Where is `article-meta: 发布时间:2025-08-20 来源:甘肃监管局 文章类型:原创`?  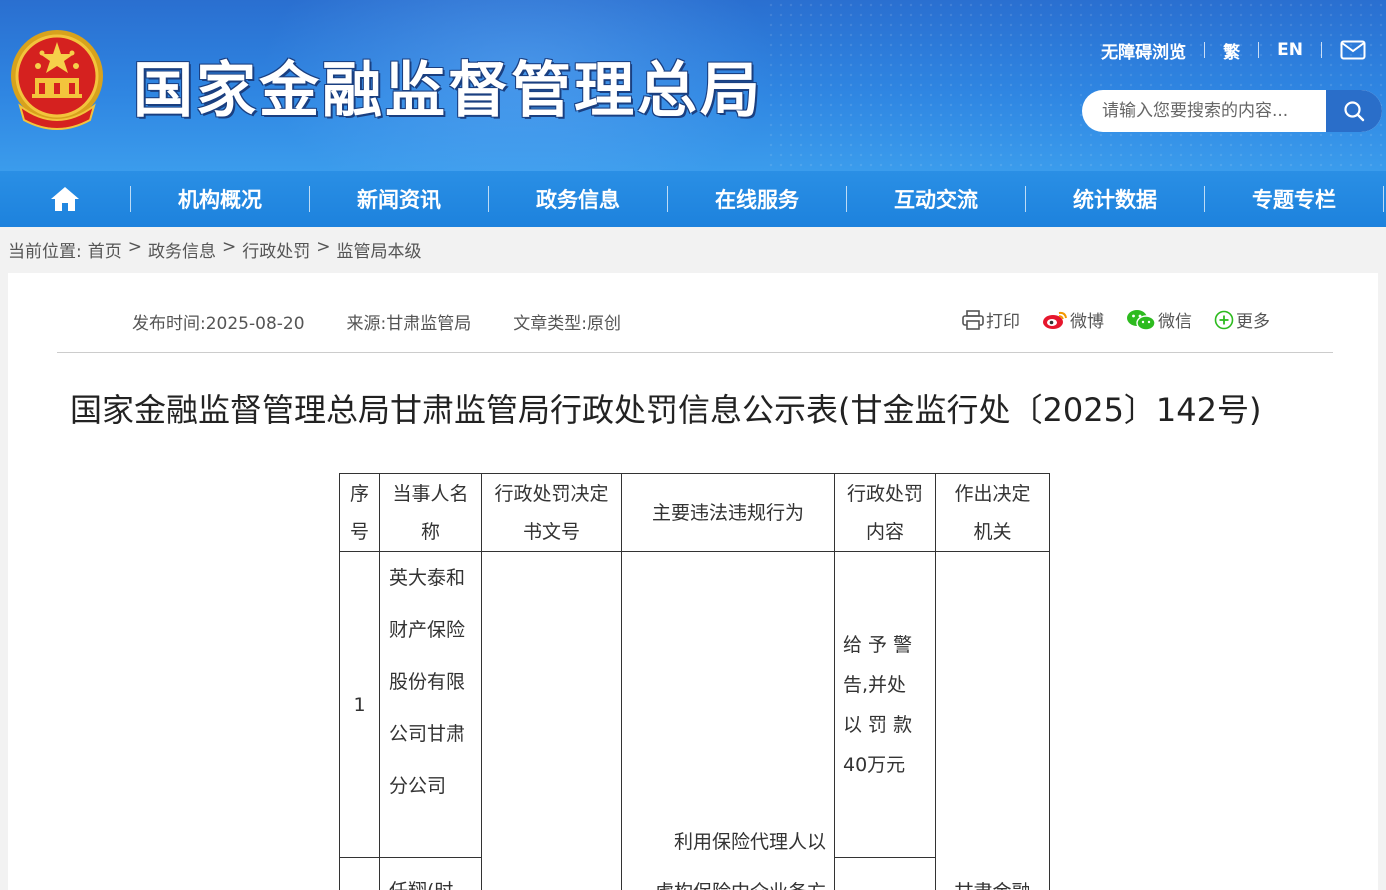 article-meta: 发布时间:2025-08-20 来源:甘肃监管局 文章类型:原创 is located at coordinates (397, 321).